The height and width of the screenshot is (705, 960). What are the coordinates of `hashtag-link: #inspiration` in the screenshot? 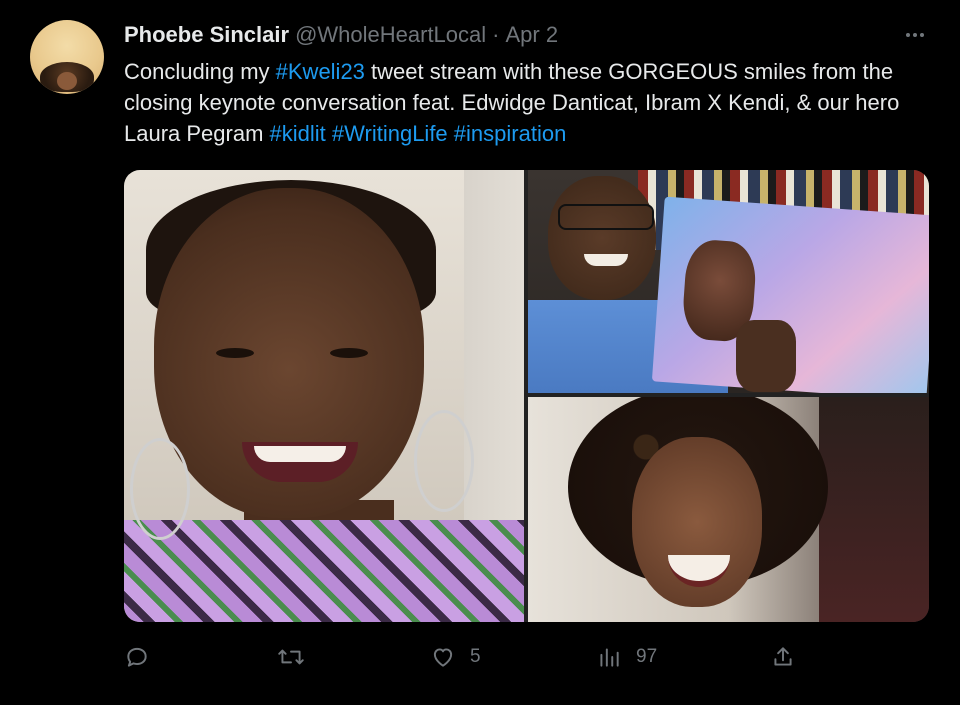 It's located at (510, 133).